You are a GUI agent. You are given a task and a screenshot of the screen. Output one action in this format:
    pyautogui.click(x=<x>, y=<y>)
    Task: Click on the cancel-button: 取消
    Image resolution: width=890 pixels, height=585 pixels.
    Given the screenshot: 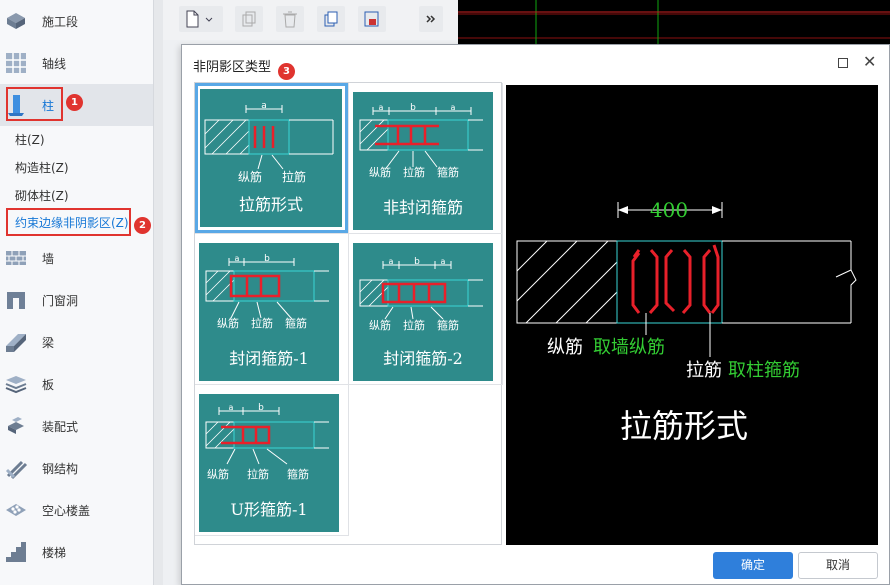 What is the action you would take?
    pyautogui.click(x=838, y=565)
    